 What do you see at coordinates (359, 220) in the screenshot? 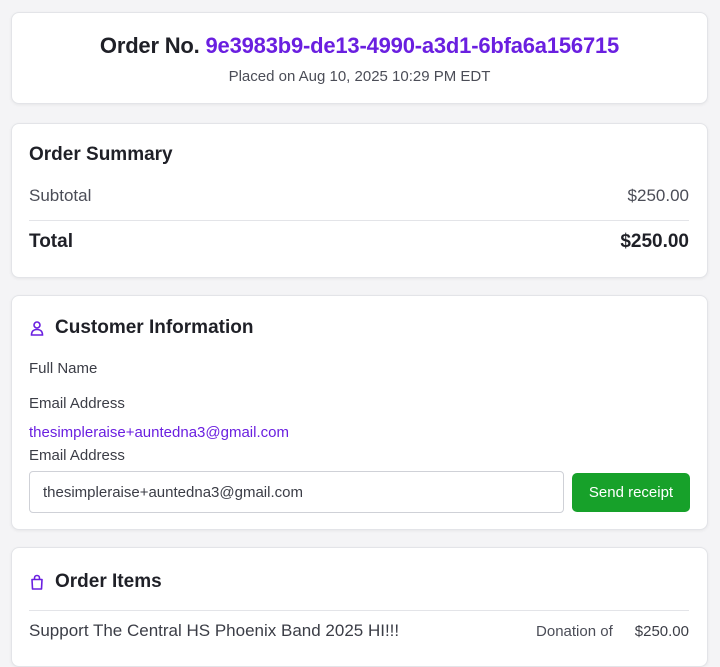
I see `summary-divider` at bounding box center [359, 220].